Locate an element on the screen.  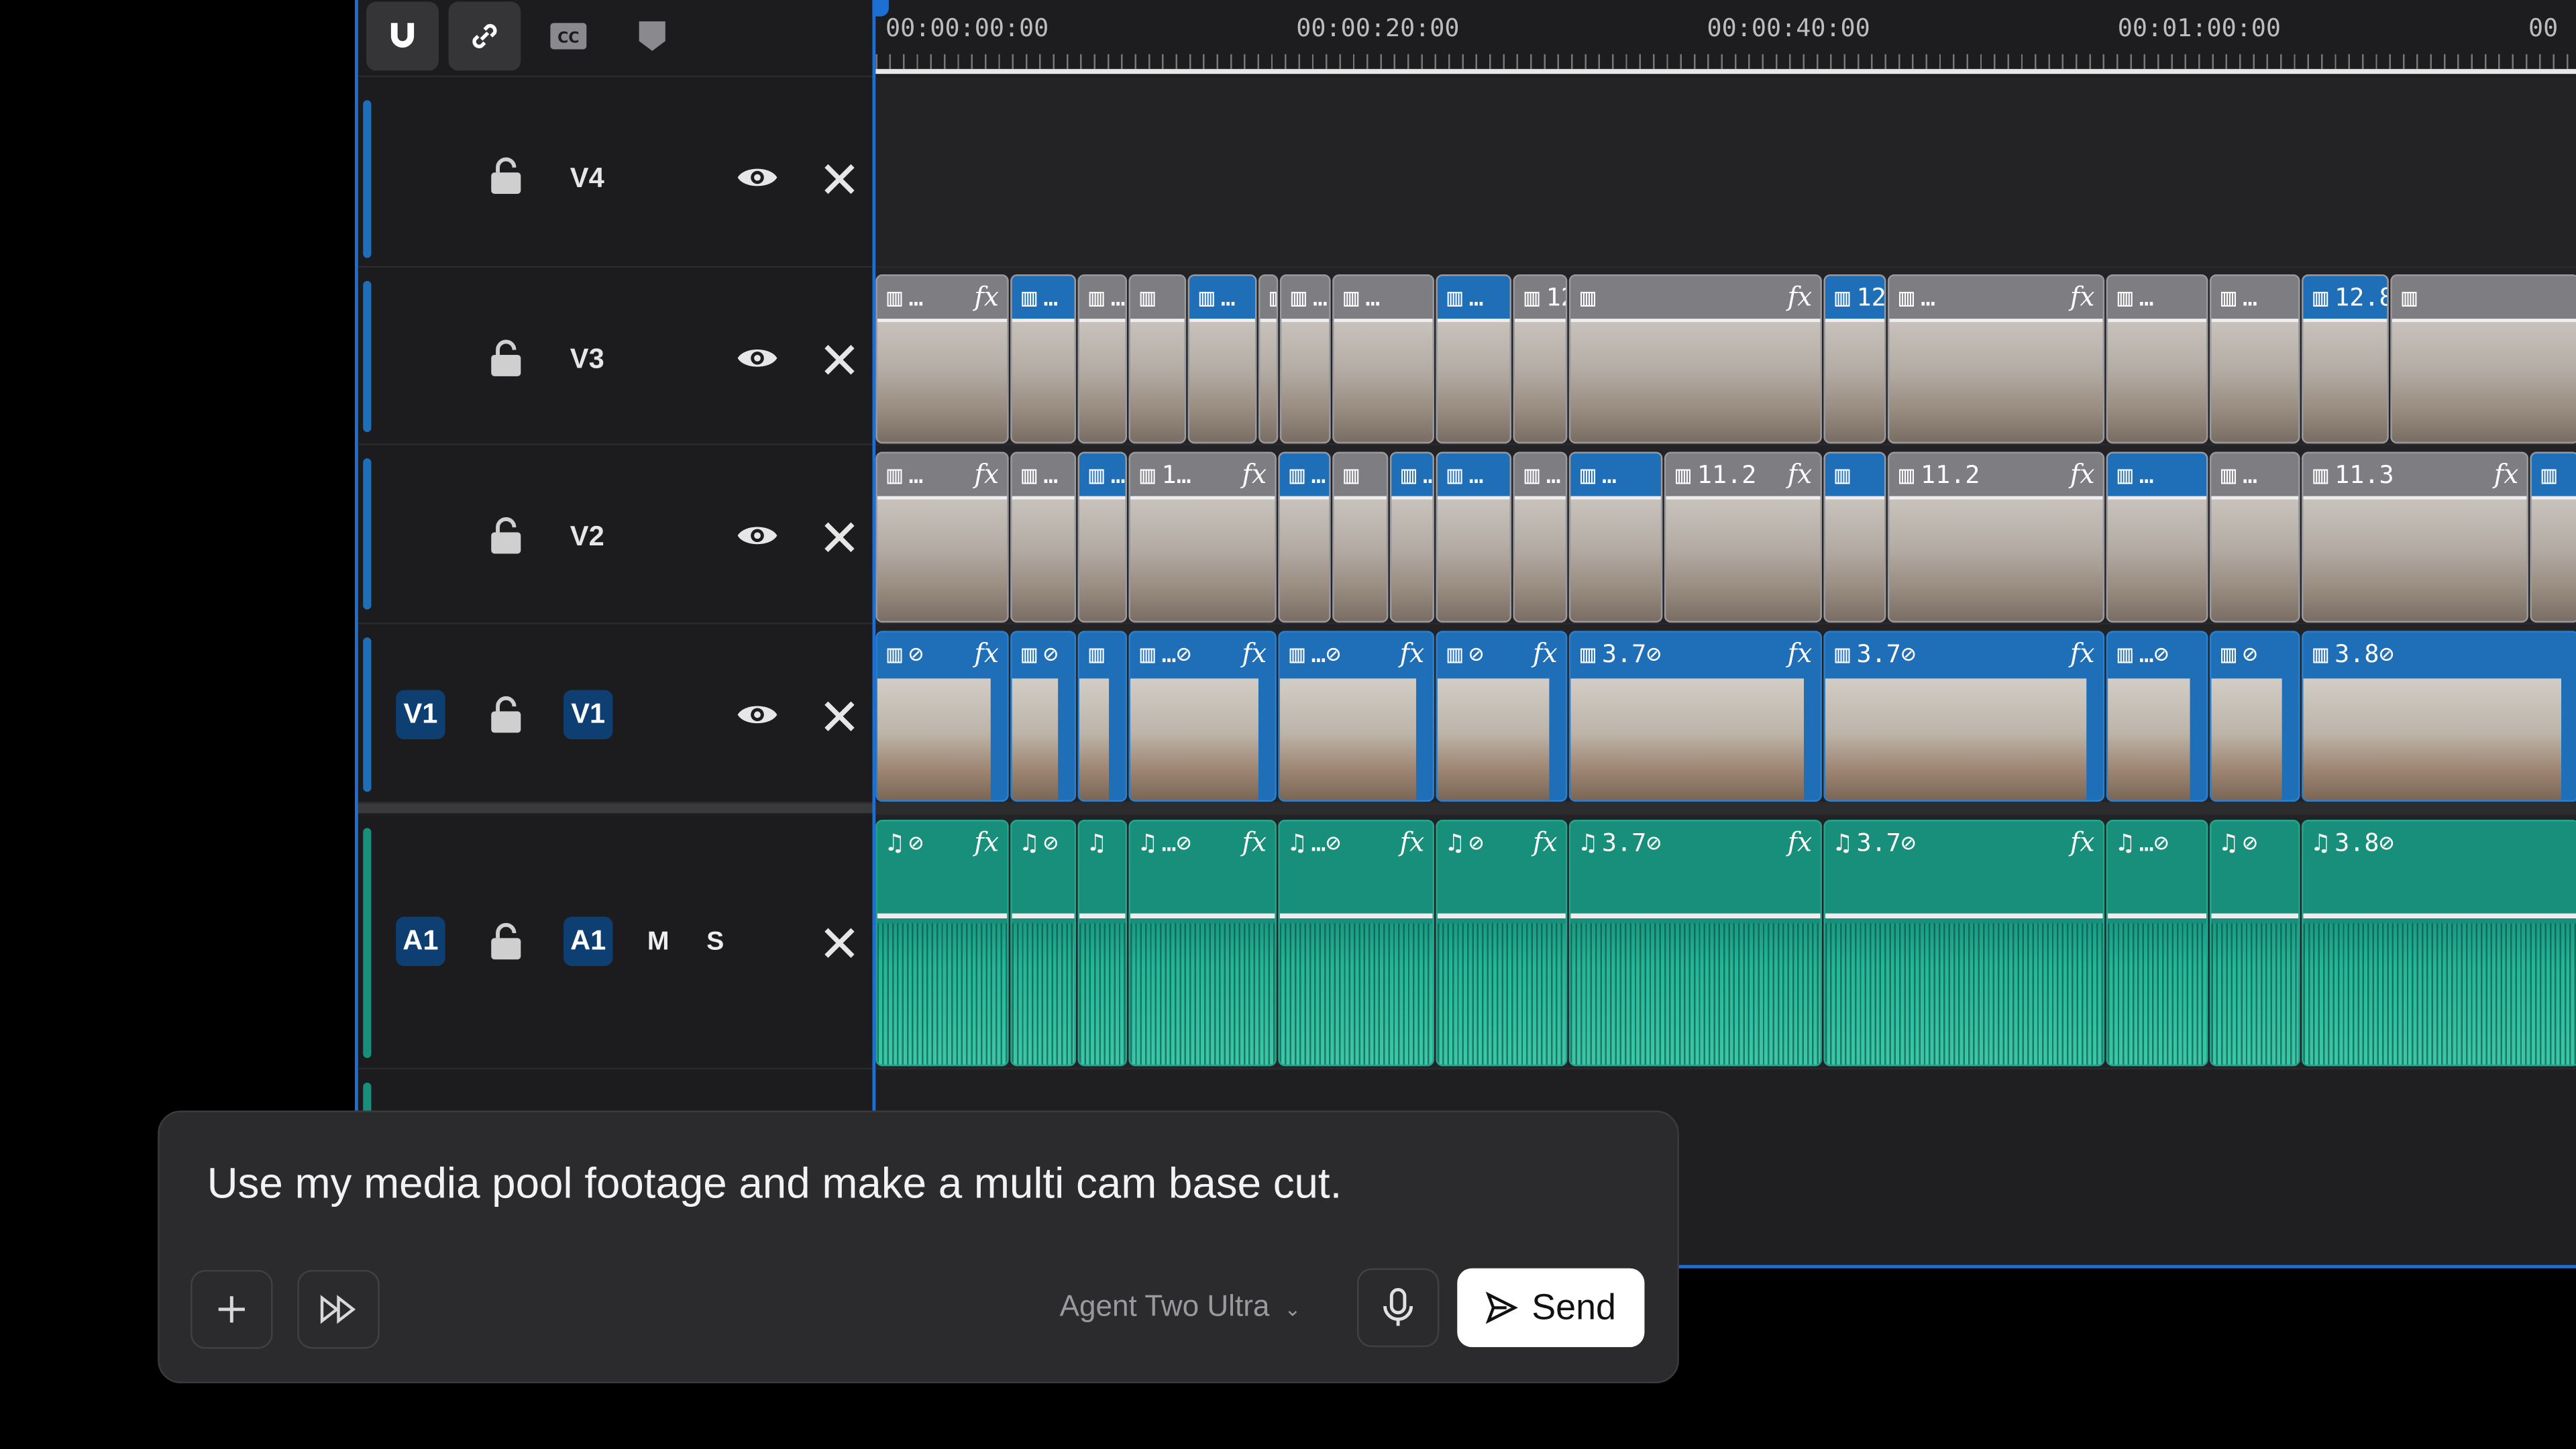
audio-waveform is located at coordinates (1043, 994).